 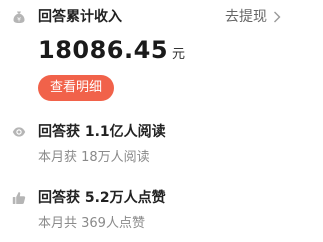 I want to click on money-bag-icon: ¥, so click(x=19, y=17).